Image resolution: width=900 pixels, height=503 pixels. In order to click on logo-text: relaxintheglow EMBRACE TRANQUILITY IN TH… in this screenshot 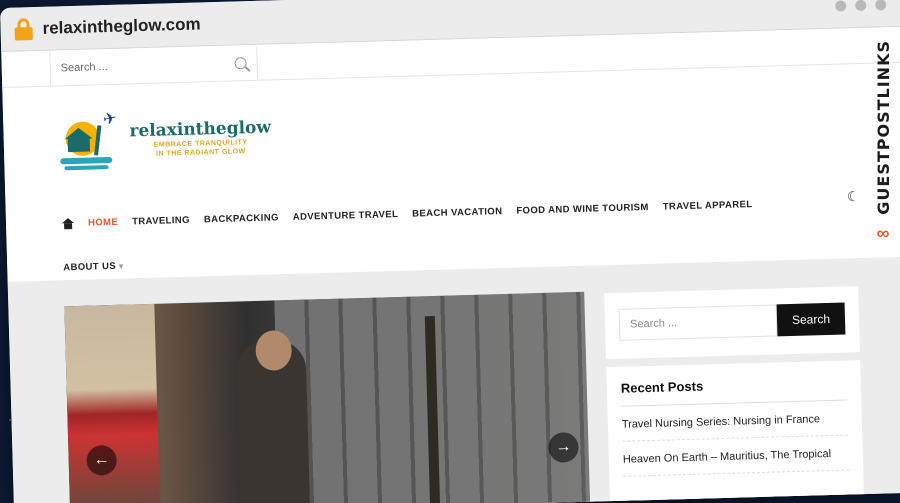, I will do `click(200, 138)`.